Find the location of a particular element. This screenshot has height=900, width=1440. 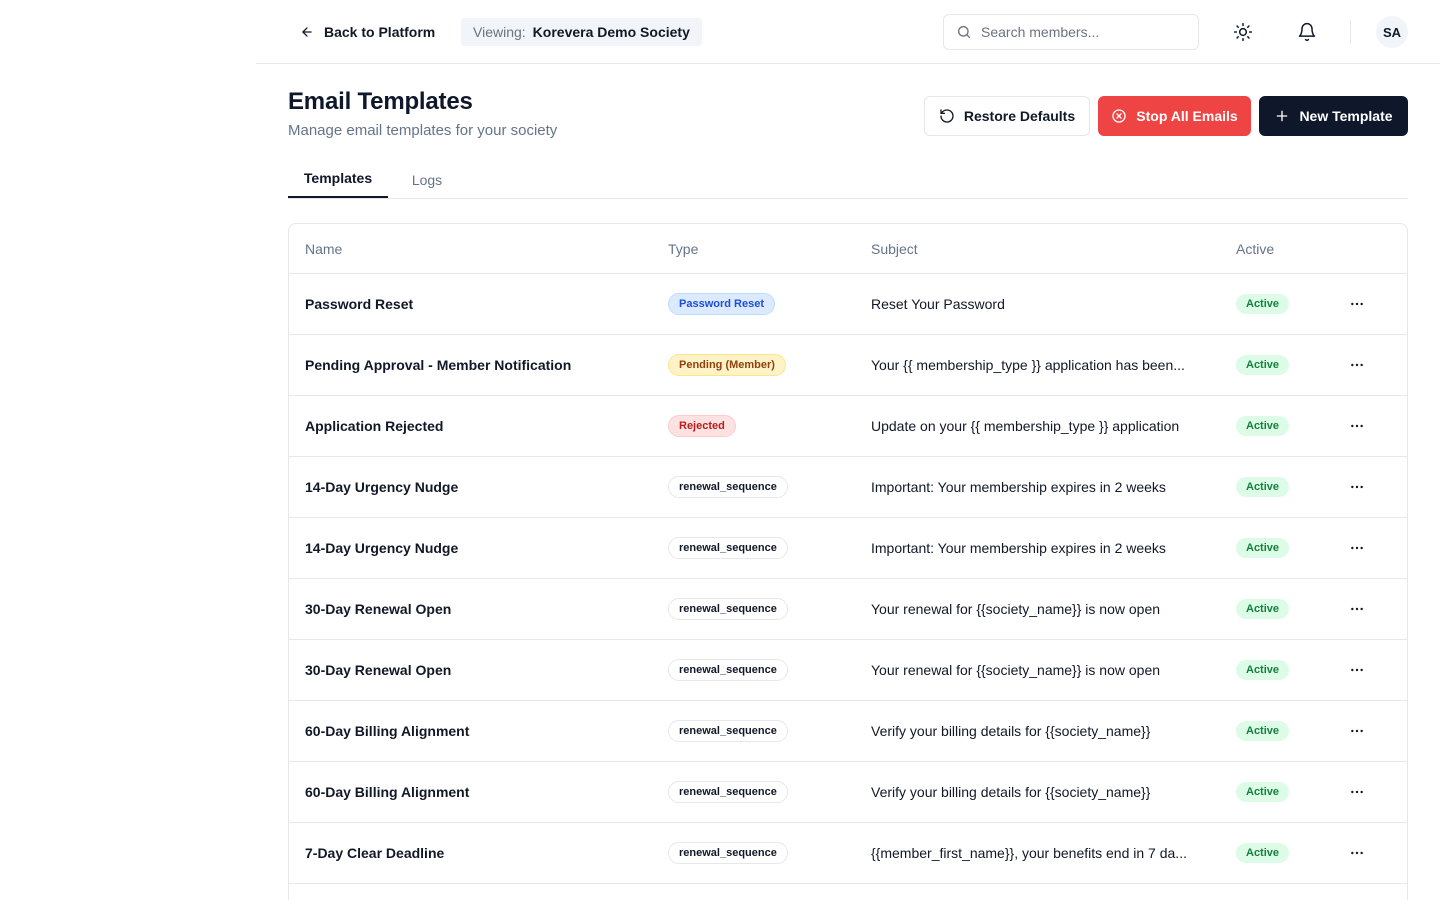

new-template-button: New Template is located at coordinates (1333, 116).